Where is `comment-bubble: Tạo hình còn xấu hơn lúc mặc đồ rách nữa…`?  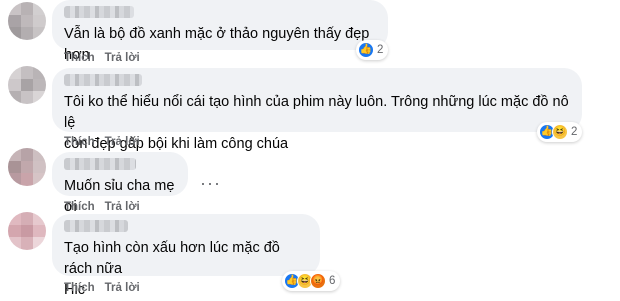
comment-bubble: Tạo hình còn xấu hơn lúc mặc đồ rách nữa… is located at coordinates (186, 256).